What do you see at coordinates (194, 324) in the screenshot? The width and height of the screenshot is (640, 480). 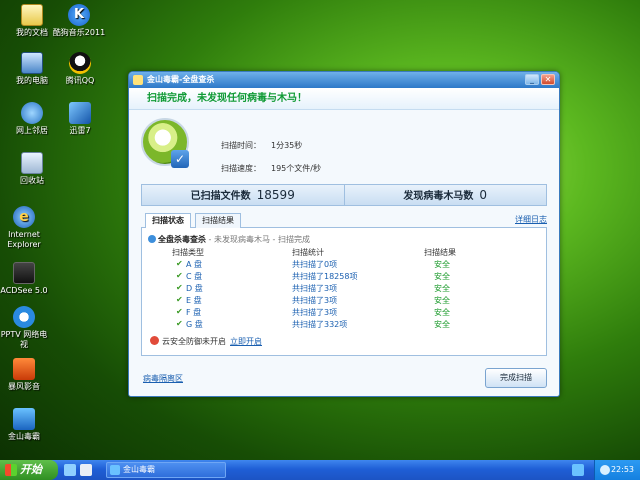 I see `drive-name: G 盘` at bounding box center [194, 324].